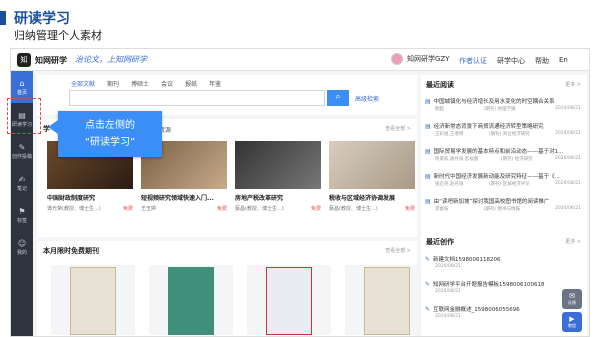  Describe the element at coordinates (509, 134) in the screenshot. I see `item-type: (期刊) 商业经济研究` at that location.